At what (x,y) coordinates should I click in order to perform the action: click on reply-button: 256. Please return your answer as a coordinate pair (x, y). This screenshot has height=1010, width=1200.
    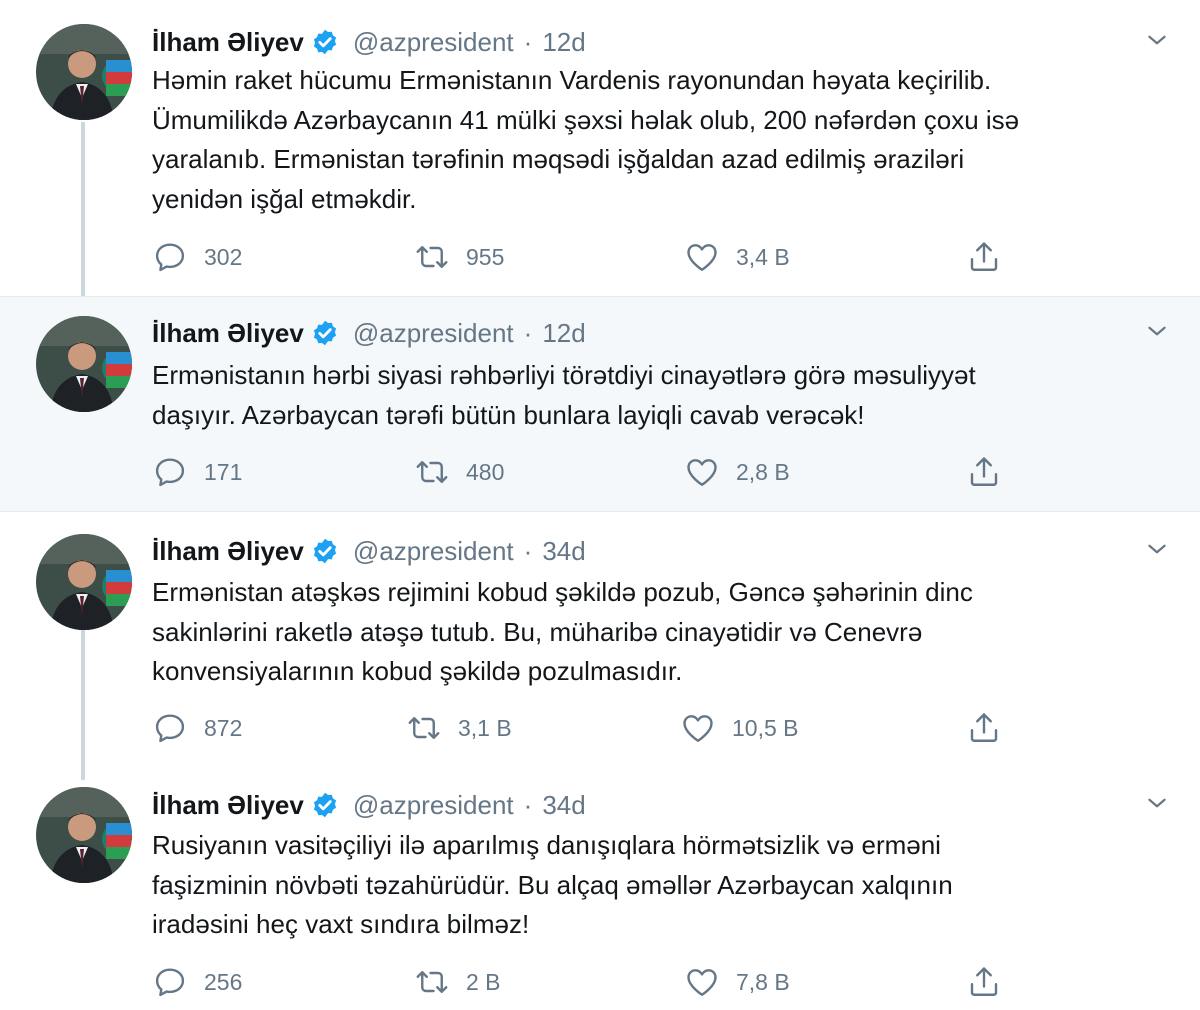
    Looking at the image, I should click on (197, 982).